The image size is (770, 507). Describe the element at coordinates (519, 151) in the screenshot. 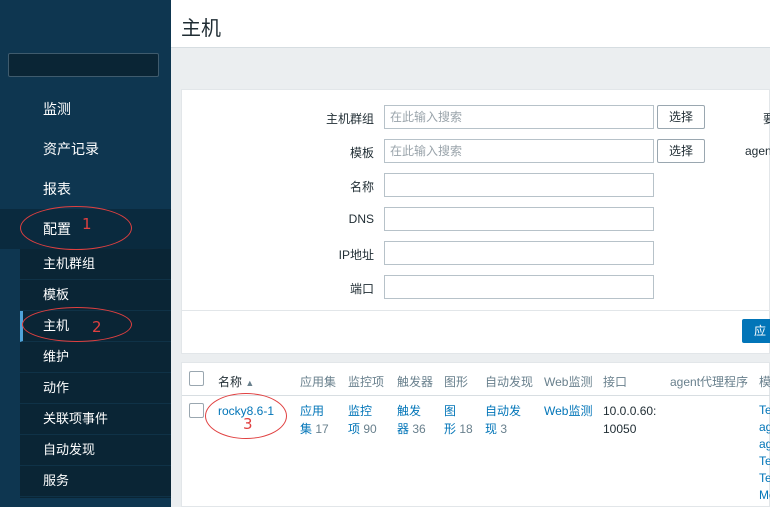

I see `template-input` at that location.